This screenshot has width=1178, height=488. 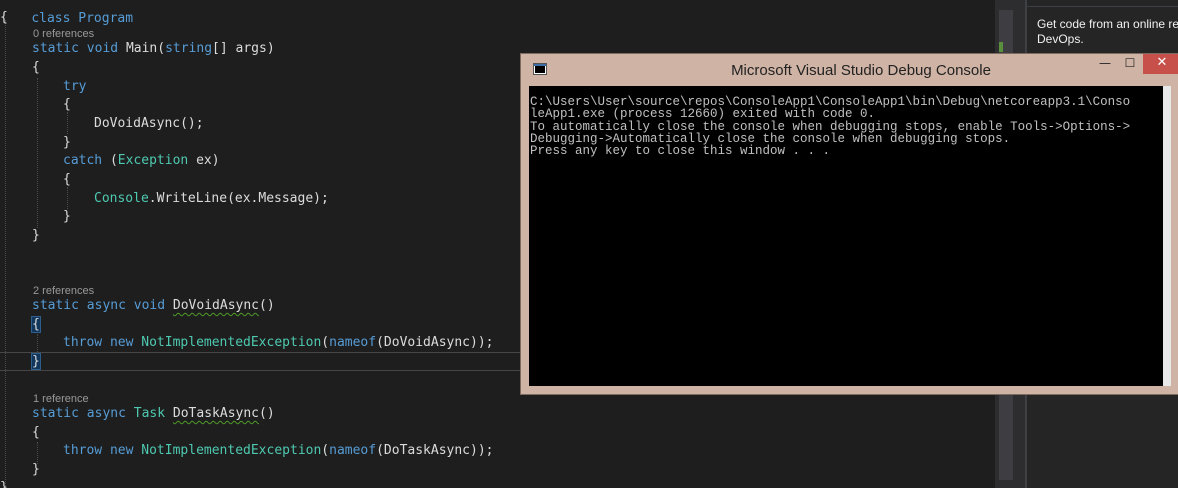 What do you see at coordinates (153, 160) in the screenshot?
I see `type-name: Exception` at bounding box center [153, 160].